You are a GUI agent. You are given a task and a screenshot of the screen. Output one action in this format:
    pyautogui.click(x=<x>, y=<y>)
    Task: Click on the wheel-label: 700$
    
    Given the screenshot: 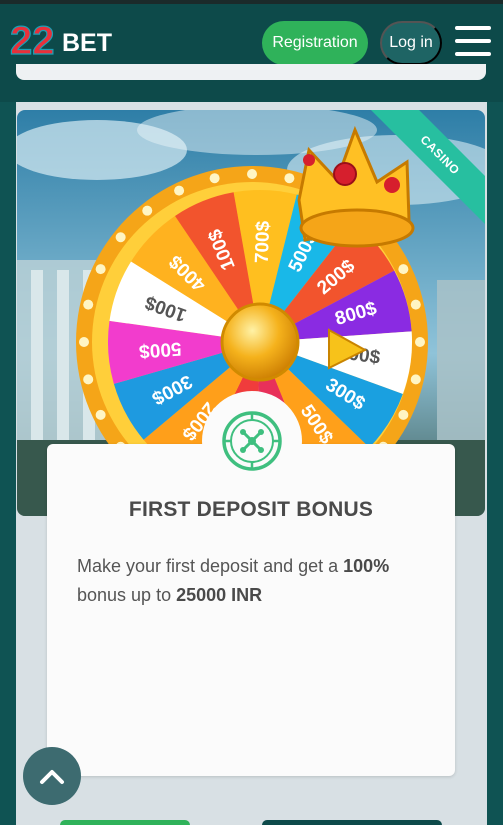 What is the action you would take?
    pyautogui.click(x=263, y=241)
    